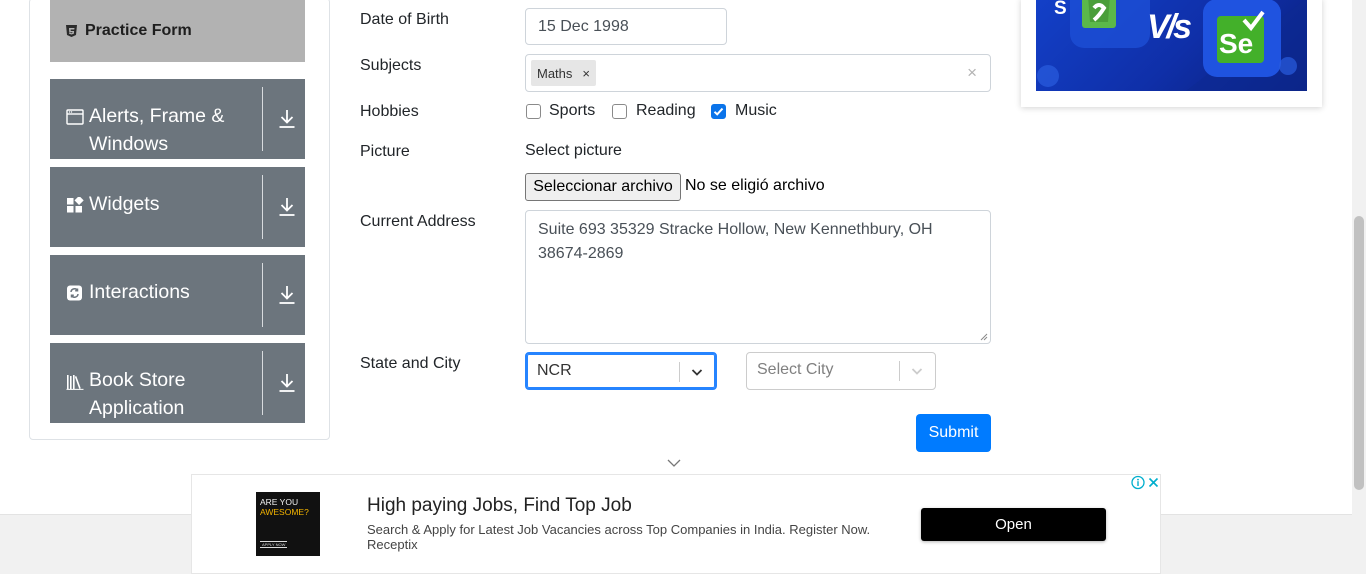  Describe the element at coordinates (1013, 524) in the screenshot. I see `ad-open-button: Open` at that location.